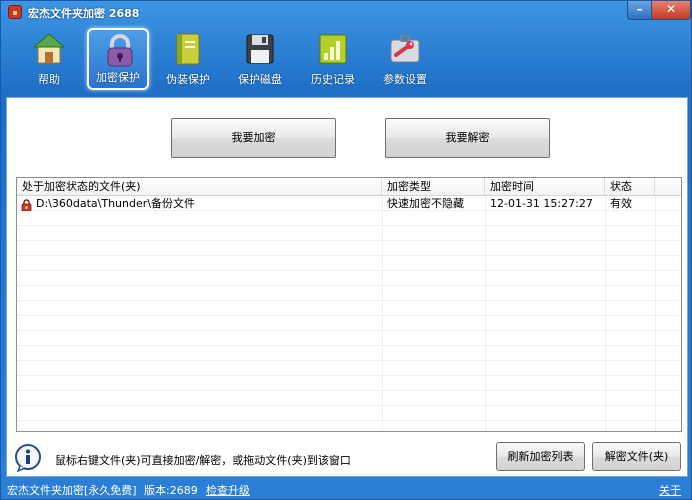  Describe the element at coordinates (630, 187) in the screenshot. I see `column-header-status: 状态` at that location.